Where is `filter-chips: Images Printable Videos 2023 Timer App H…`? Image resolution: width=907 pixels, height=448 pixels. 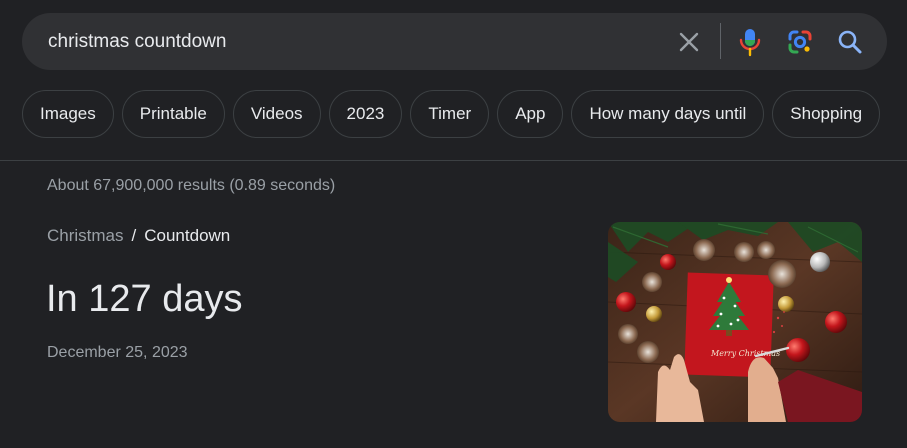 filter-chips: Images Printable Videos 2023 Timer App H… is located at coordinates (451, 115).